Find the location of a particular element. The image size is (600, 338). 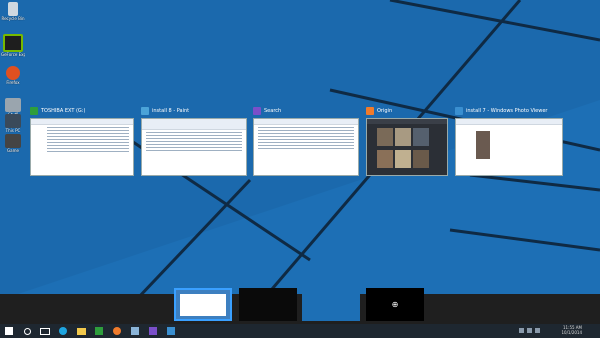

recycle-bin-icon is located at coordinates (13, 9).